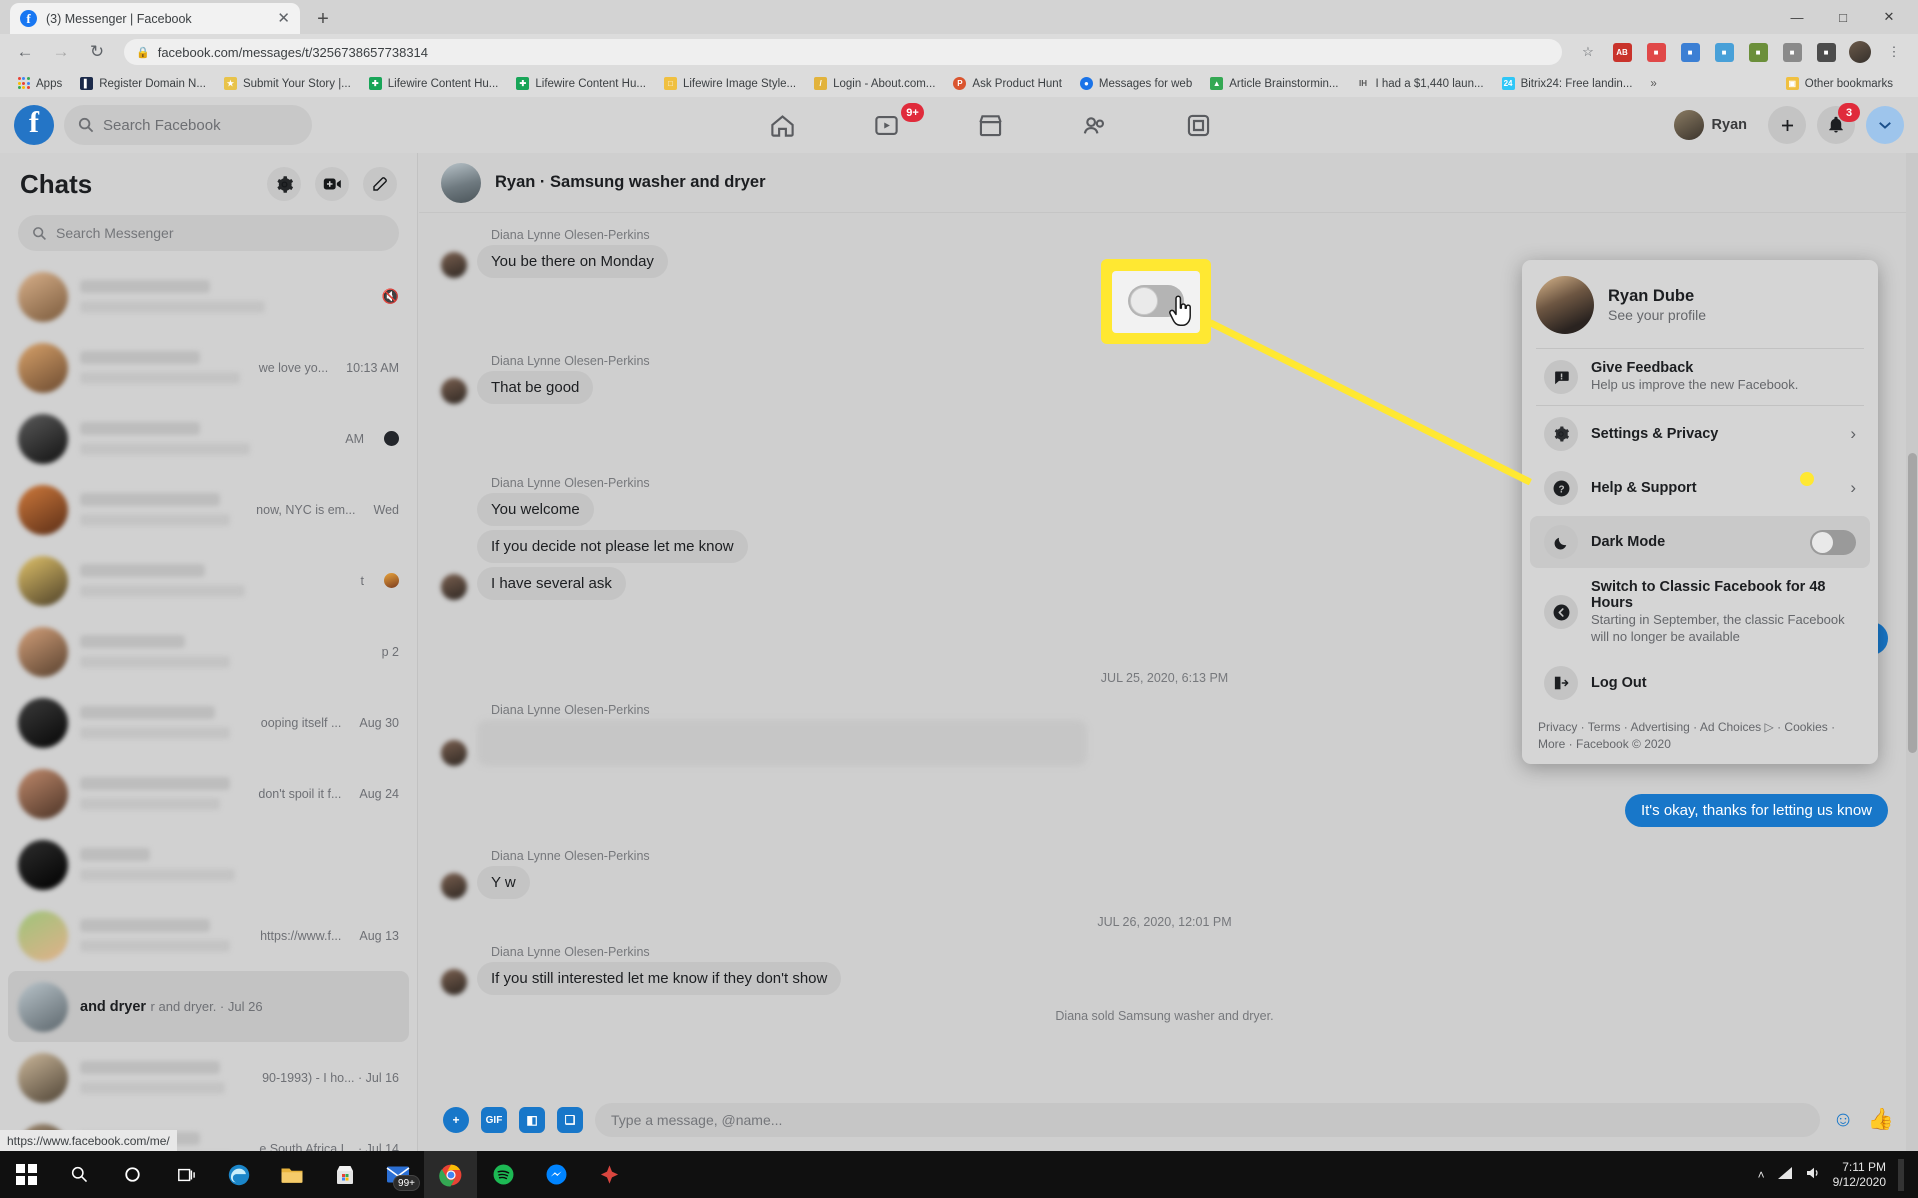 This screenshot has width=1918, height=1198. What do you see at coordinates (1713, 125) in the screenshot?
I see `profile-chip: Ryan` at bounding box center [1713, 125].